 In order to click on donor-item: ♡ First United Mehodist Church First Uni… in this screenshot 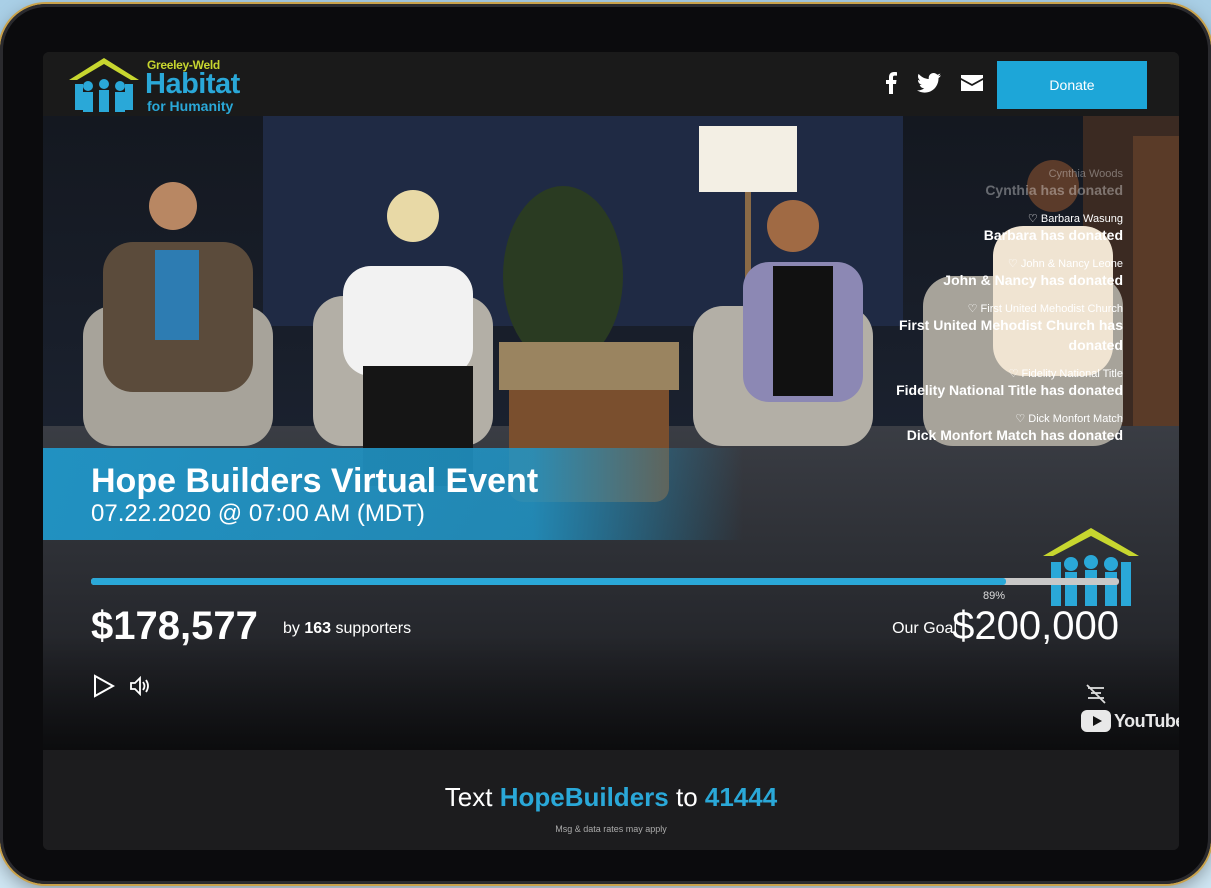, I will do `click(993, 328)`.